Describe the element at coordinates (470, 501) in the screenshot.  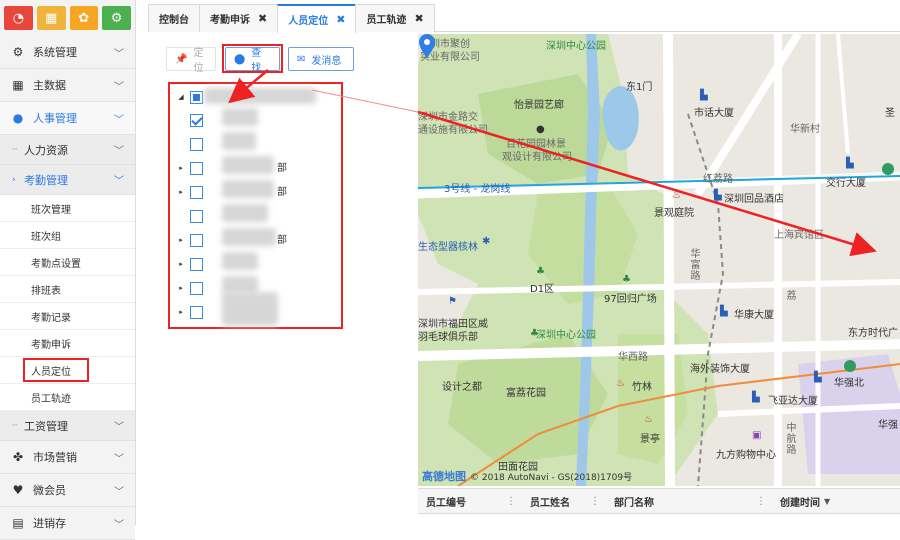
I see `column-employee-id: 员工编号 ⋮` at that location.